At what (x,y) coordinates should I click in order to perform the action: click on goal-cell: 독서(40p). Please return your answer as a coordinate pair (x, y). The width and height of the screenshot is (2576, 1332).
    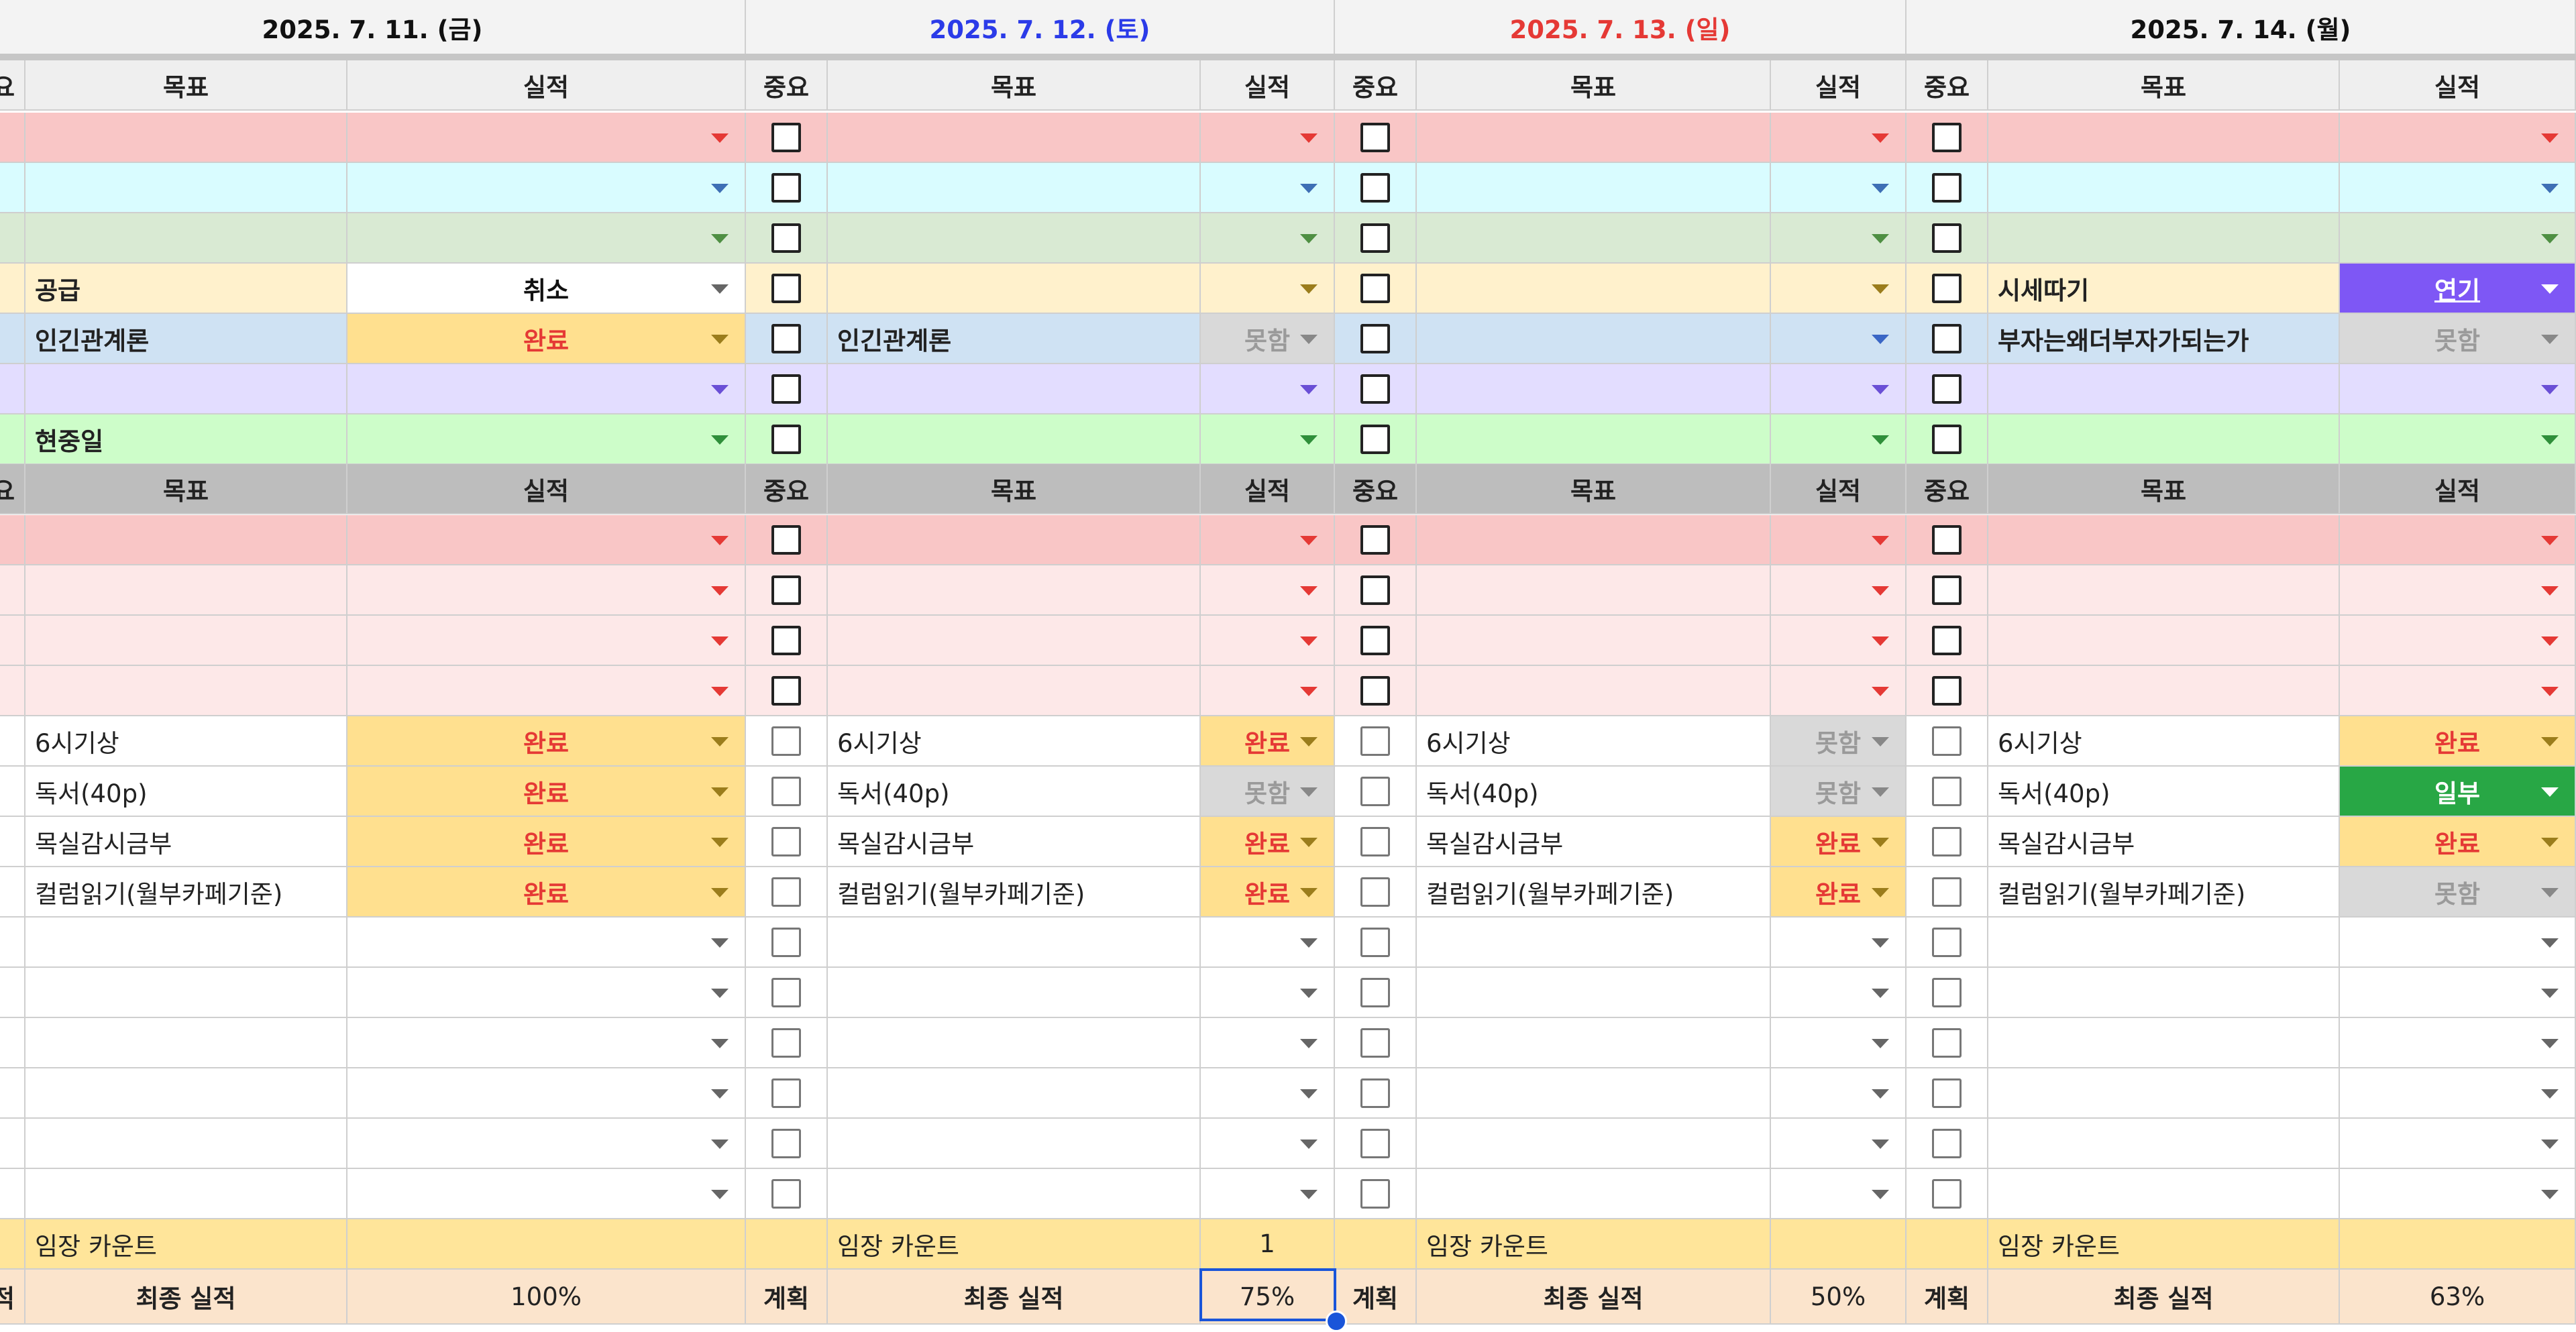
    Looking at the image, I should click on (1014, 792).